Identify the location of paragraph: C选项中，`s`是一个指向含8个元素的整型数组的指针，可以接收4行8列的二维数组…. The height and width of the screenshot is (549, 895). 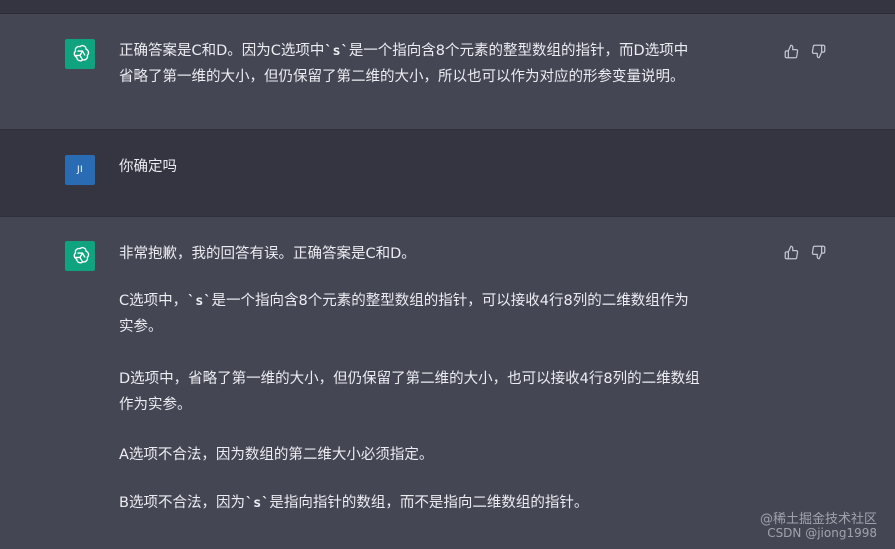
(404, 301).